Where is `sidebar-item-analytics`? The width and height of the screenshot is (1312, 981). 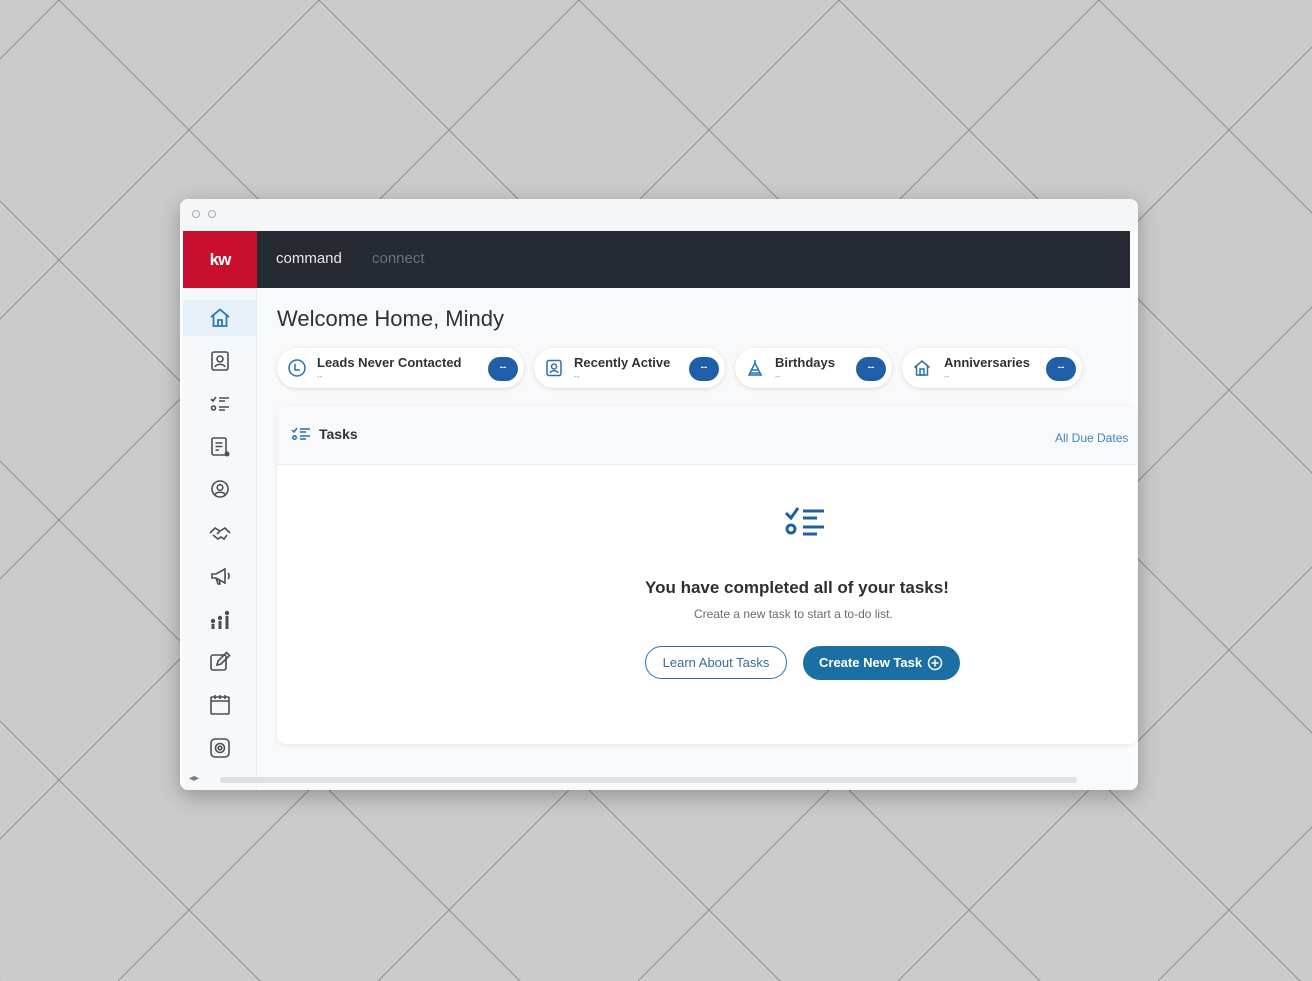 sidebar-item-analytics is located at coordinates (219, 619).